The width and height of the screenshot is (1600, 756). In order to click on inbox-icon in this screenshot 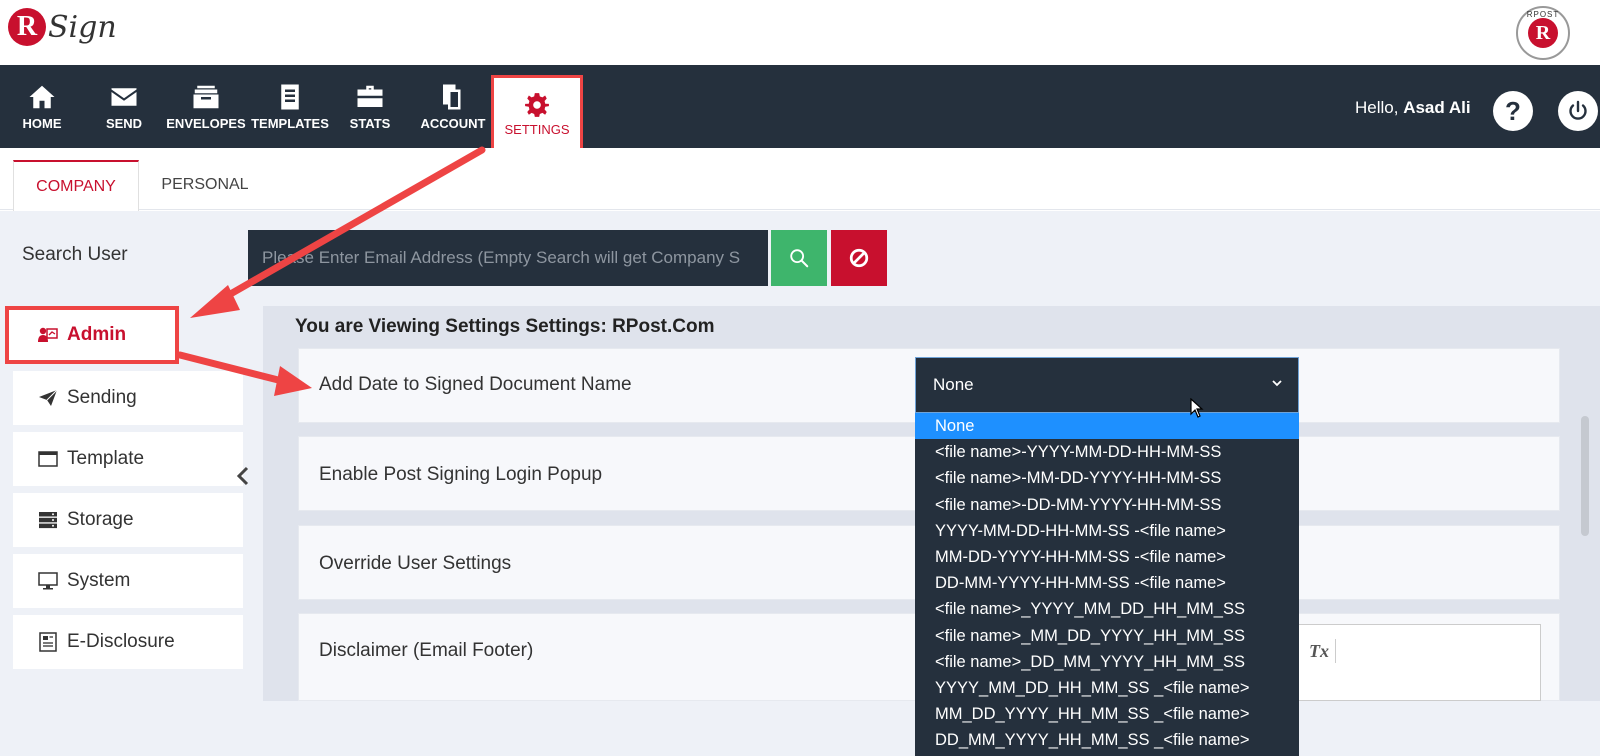, I will do `click(206, 97)`.